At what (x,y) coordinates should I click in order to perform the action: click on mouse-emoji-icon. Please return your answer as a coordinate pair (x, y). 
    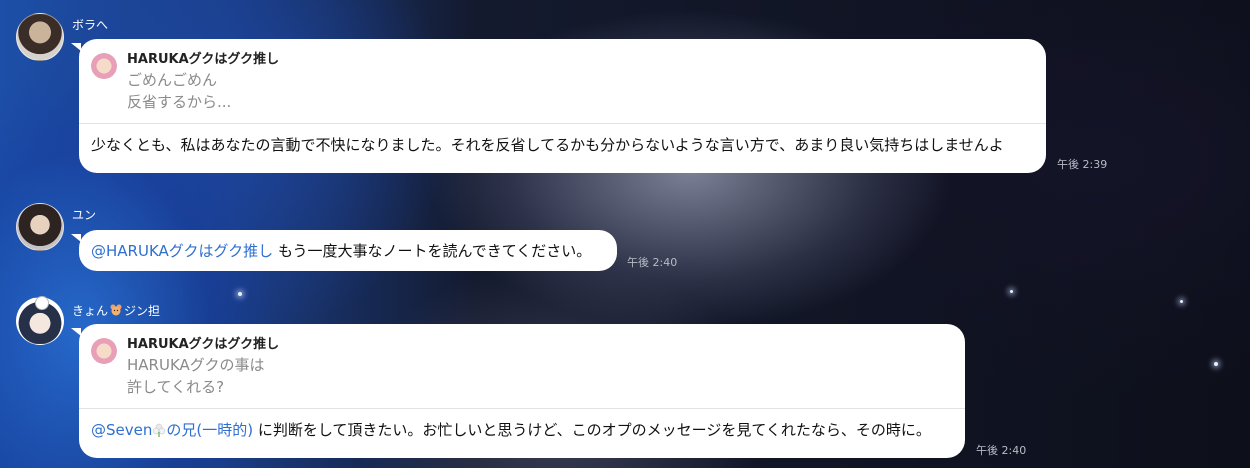
    Looking at the image, I should click on (116, 310).